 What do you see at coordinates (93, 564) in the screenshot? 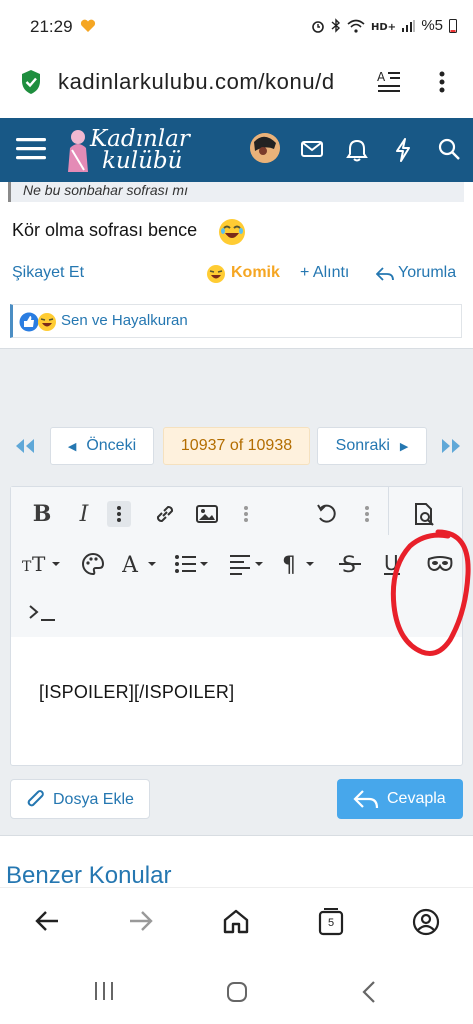
I see `palette-icon` at bounding box center [93, 564].